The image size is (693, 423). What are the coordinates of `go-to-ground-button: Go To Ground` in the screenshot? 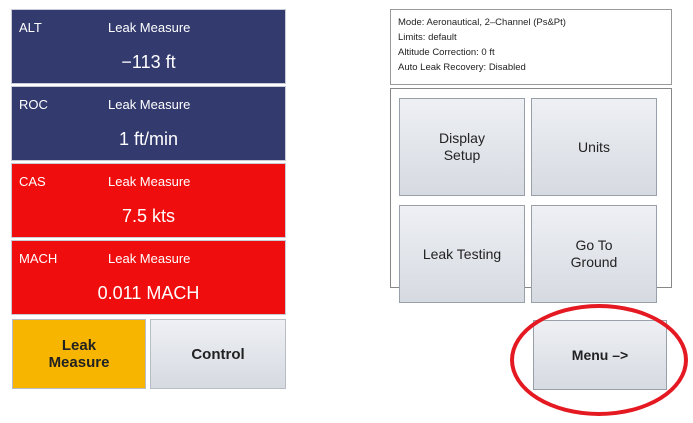 It's located at (594, 254).